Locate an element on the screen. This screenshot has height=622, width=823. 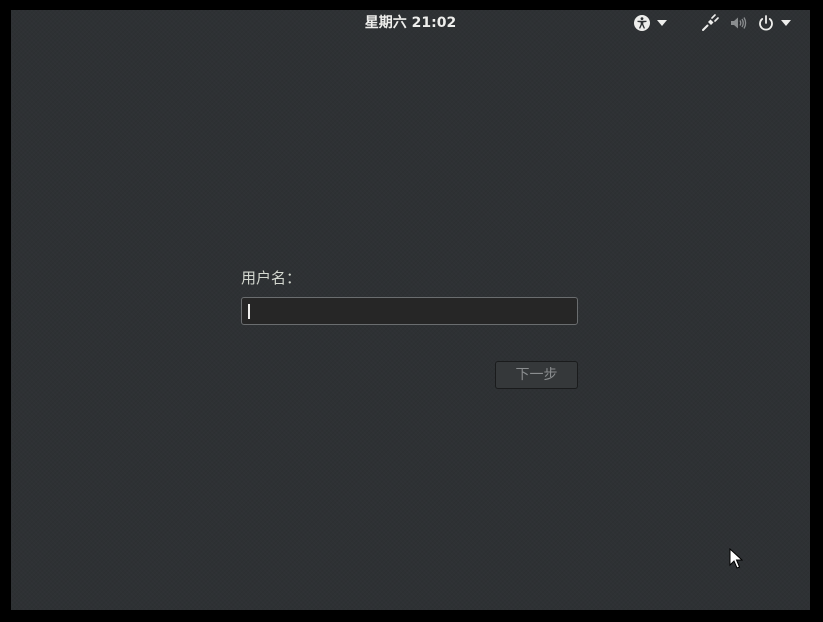
username-label: 用户名： is located at coordinates (271, 278).